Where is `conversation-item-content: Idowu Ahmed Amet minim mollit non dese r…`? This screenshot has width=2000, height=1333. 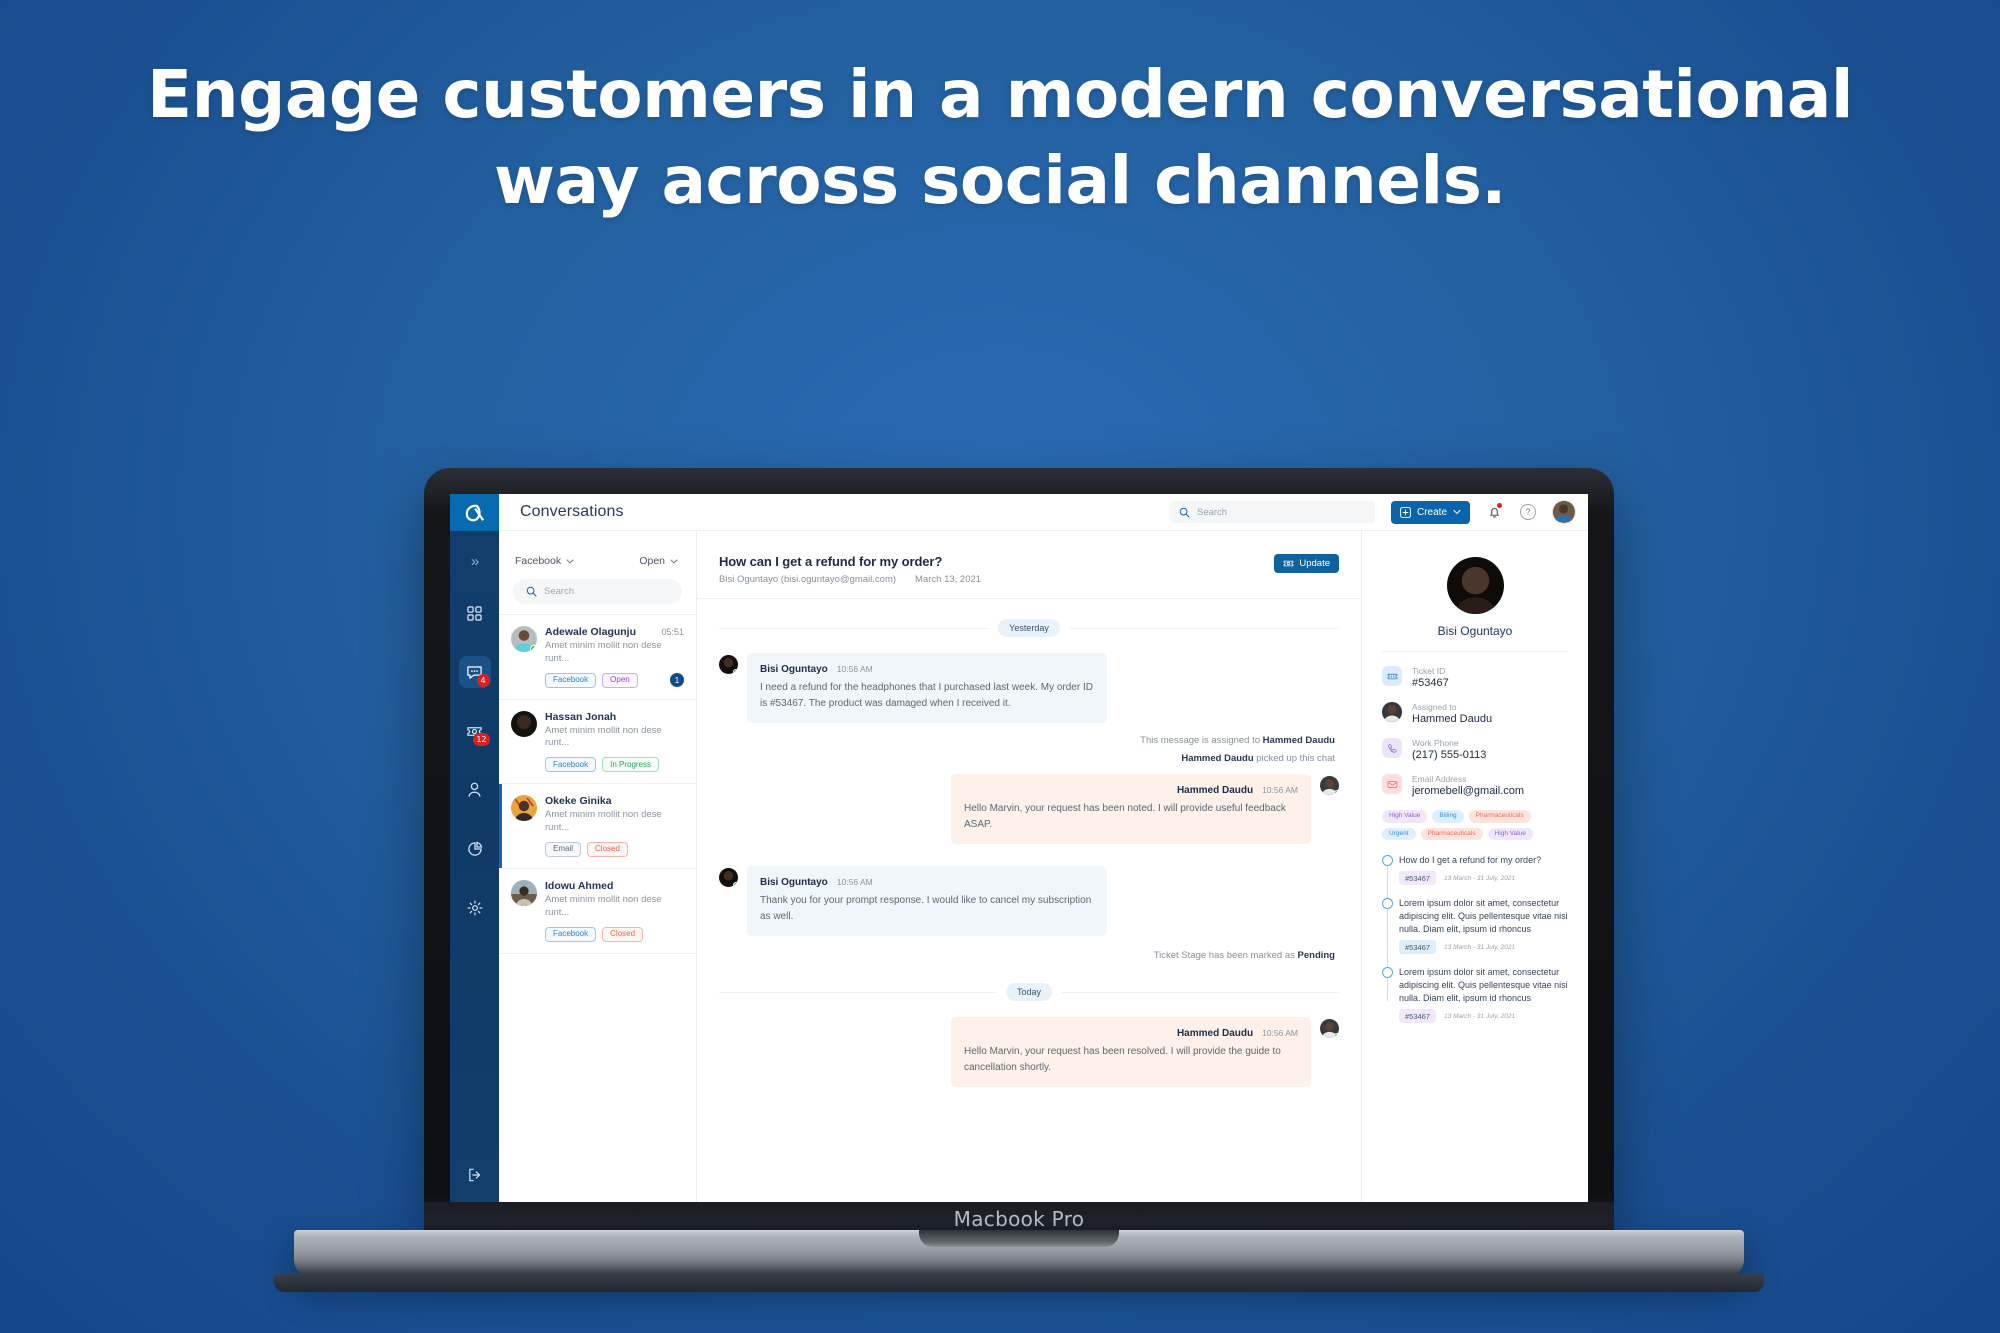 conversation-item-content: Idowu Ahmed Amet minim mollit non dese r… is located at coordinates (614, 911).